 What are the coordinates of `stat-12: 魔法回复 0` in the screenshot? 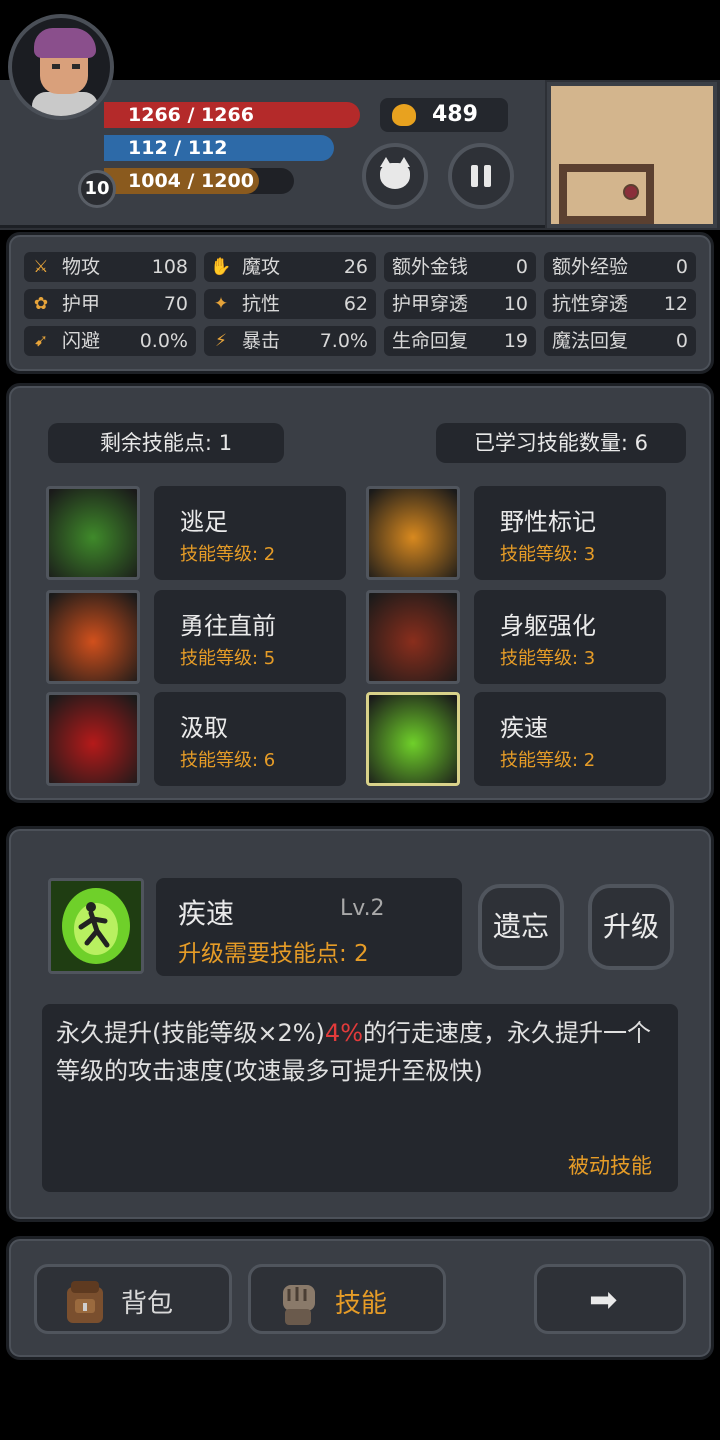 It's located at (620, 341).